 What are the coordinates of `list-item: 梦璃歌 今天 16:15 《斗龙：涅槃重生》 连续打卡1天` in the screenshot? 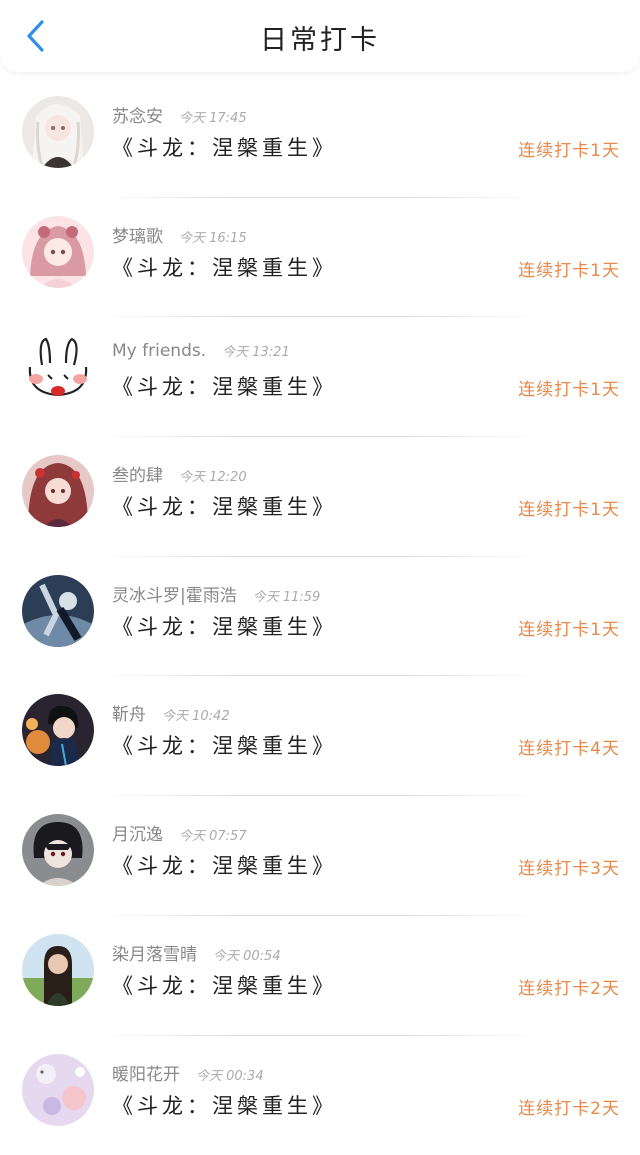 It's located at (320, 258).